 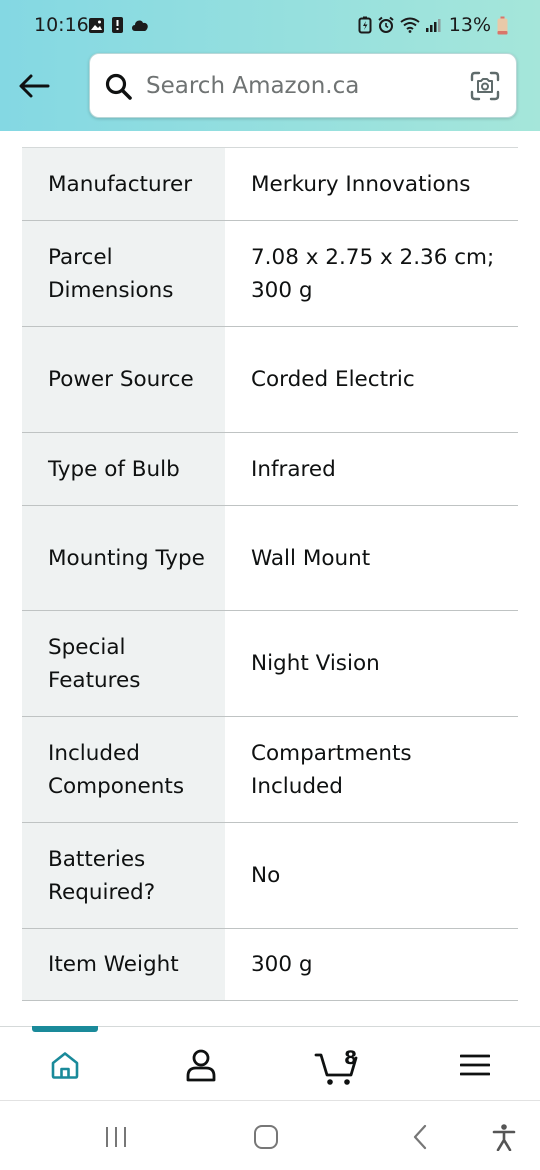 What do you see at coordinates (361, 184) in the screenshot?
I see `detail-value: Merkury Innovations` at bounding box center [361, 184].